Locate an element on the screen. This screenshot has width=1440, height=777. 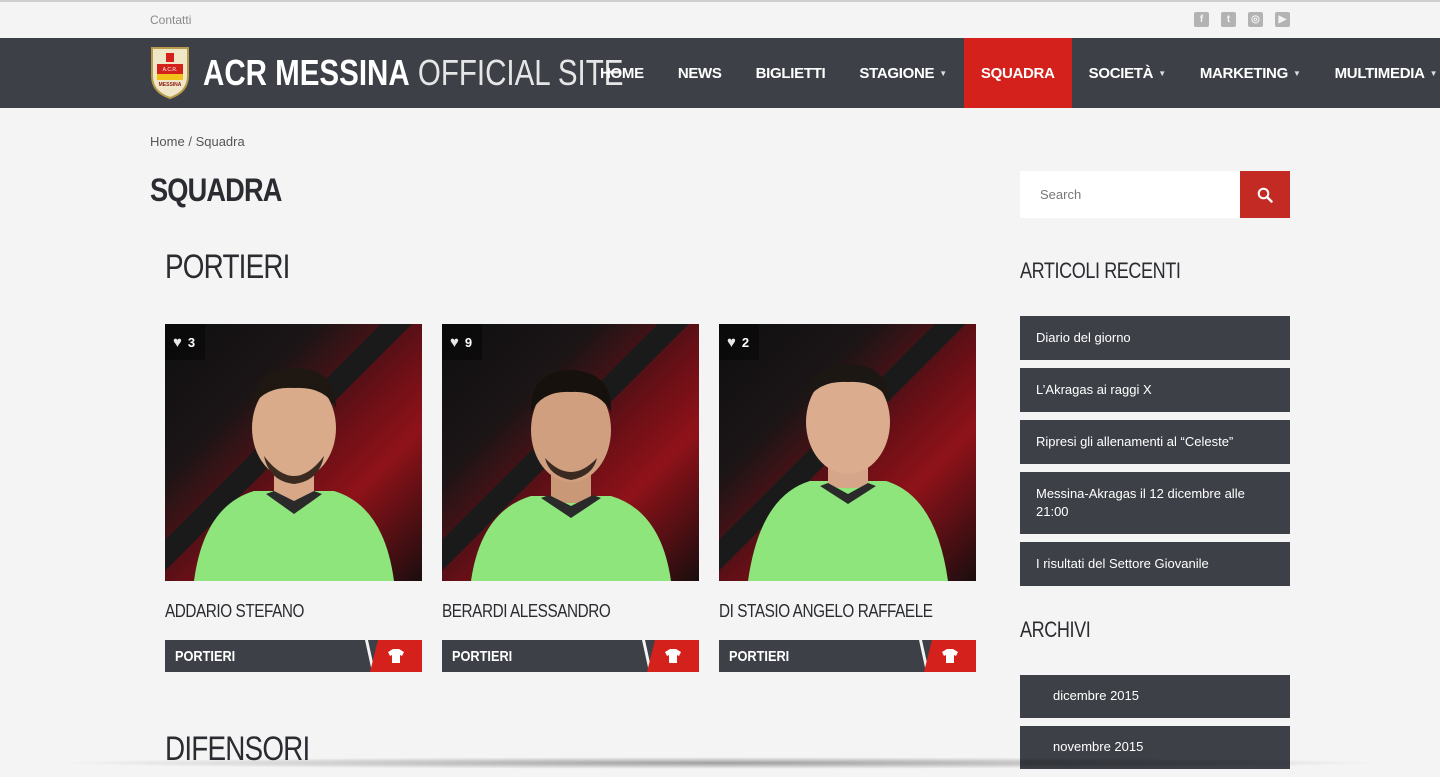
window-shadow is located at coordinates (720, 763).